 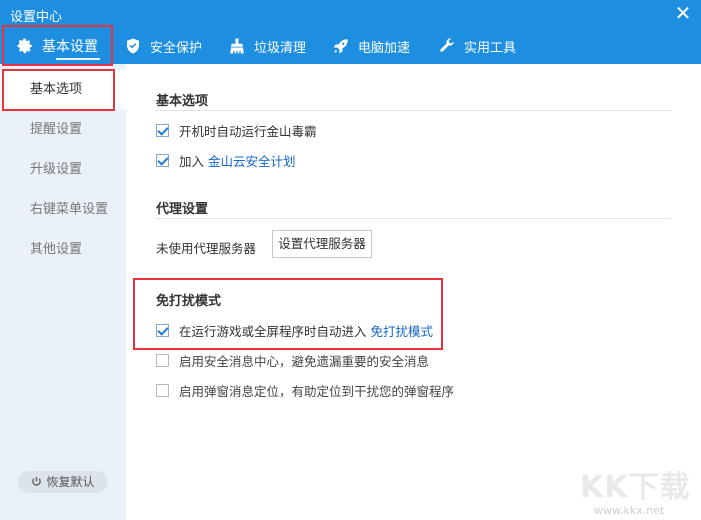 What do you see at coordinates (192, 161) in the screenshot?
I see `option-label: 加入` at bounding box center [192, 161].